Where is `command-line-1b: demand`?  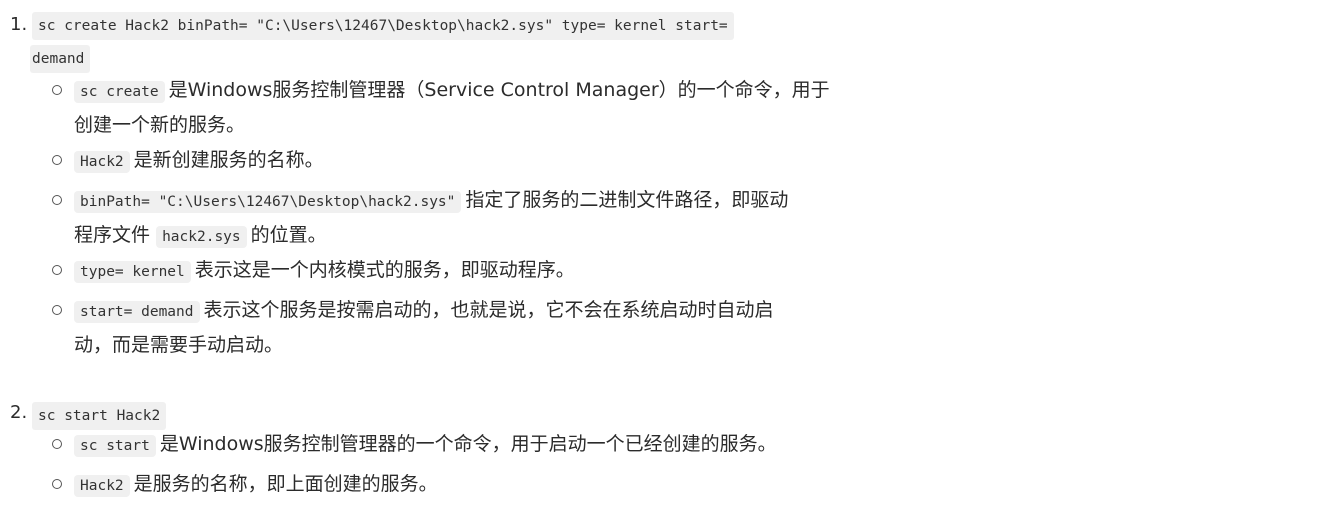 command-line-1b: demand is located at coordinates (60, 59).